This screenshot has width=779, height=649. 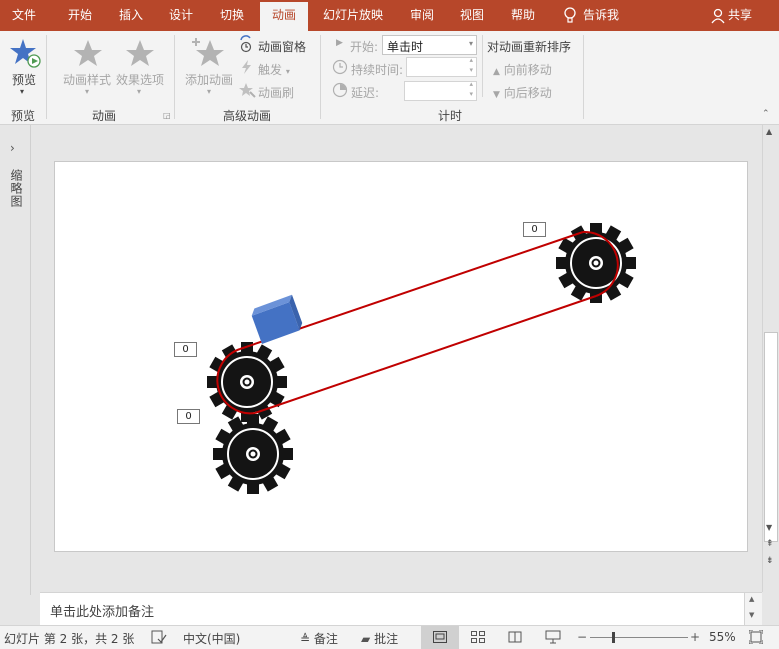 I want to click on animation-dialog-launcher-icon: ◲, so click(x=167, y=115).